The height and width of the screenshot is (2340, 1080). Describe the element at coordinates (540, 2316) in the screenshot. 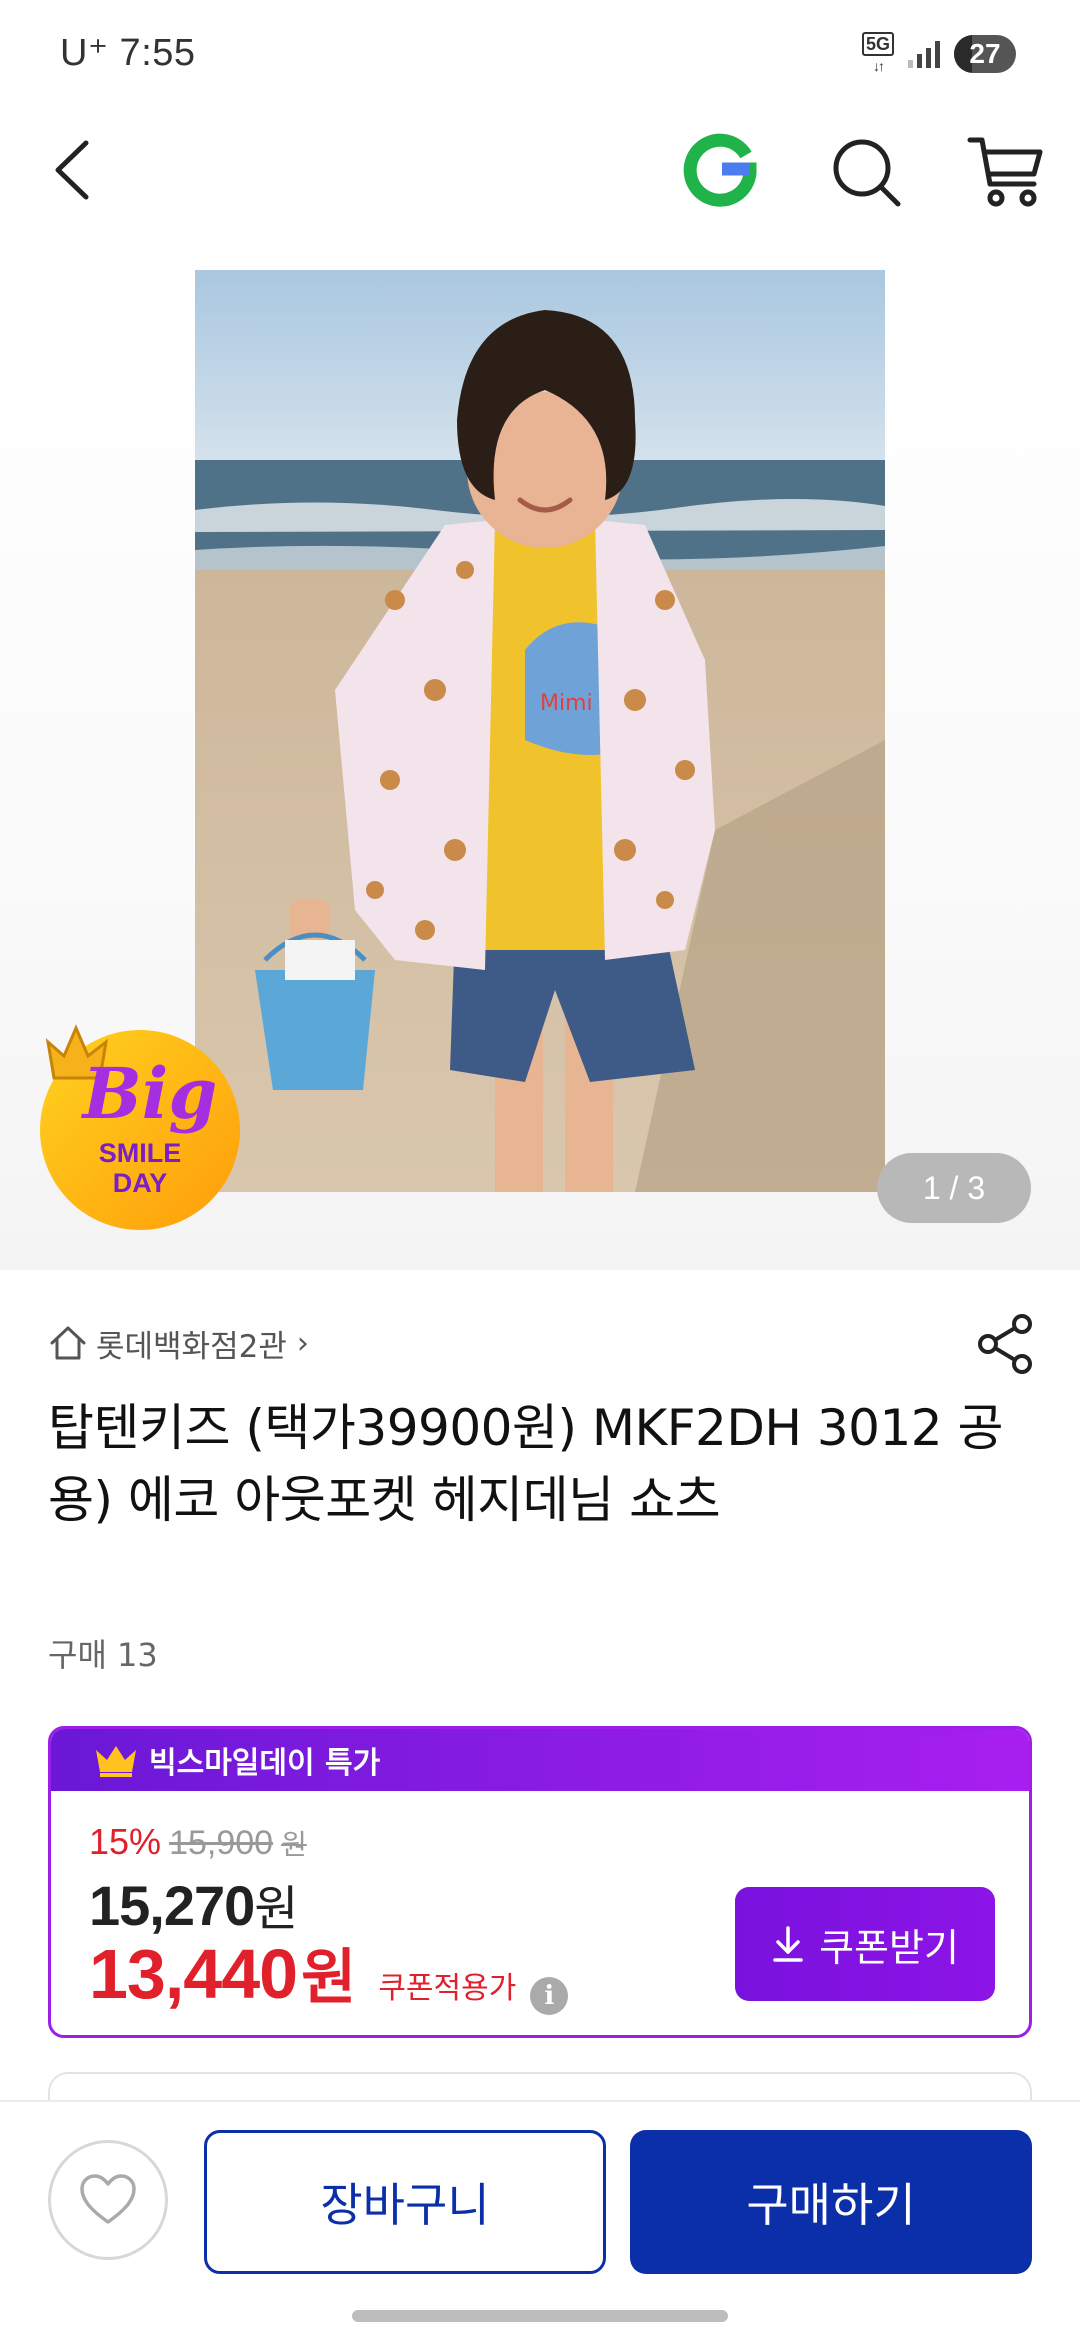

I see `home-indicator` at that location.